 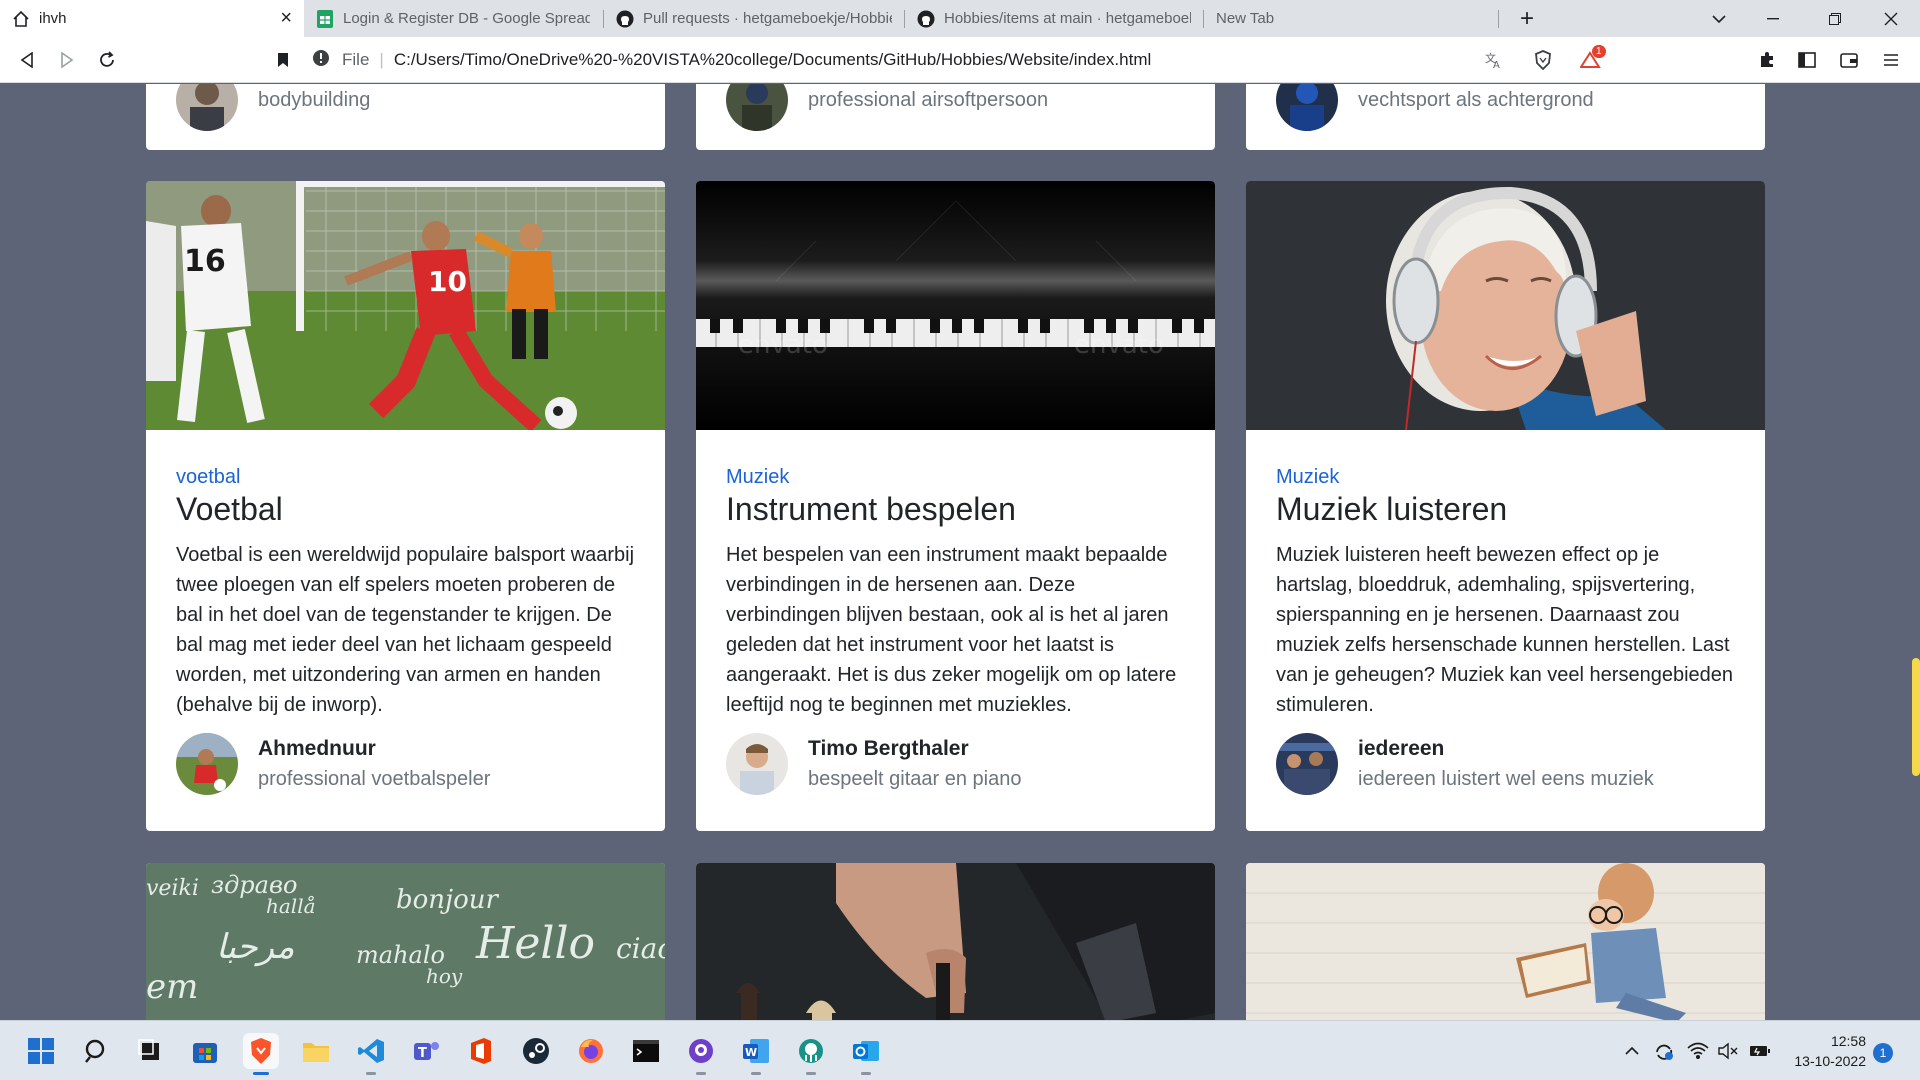 What do you see at coordinates (53, 18) in the screenshot?
I see `tab-label: ihvh` at bounding box center [53, 18].